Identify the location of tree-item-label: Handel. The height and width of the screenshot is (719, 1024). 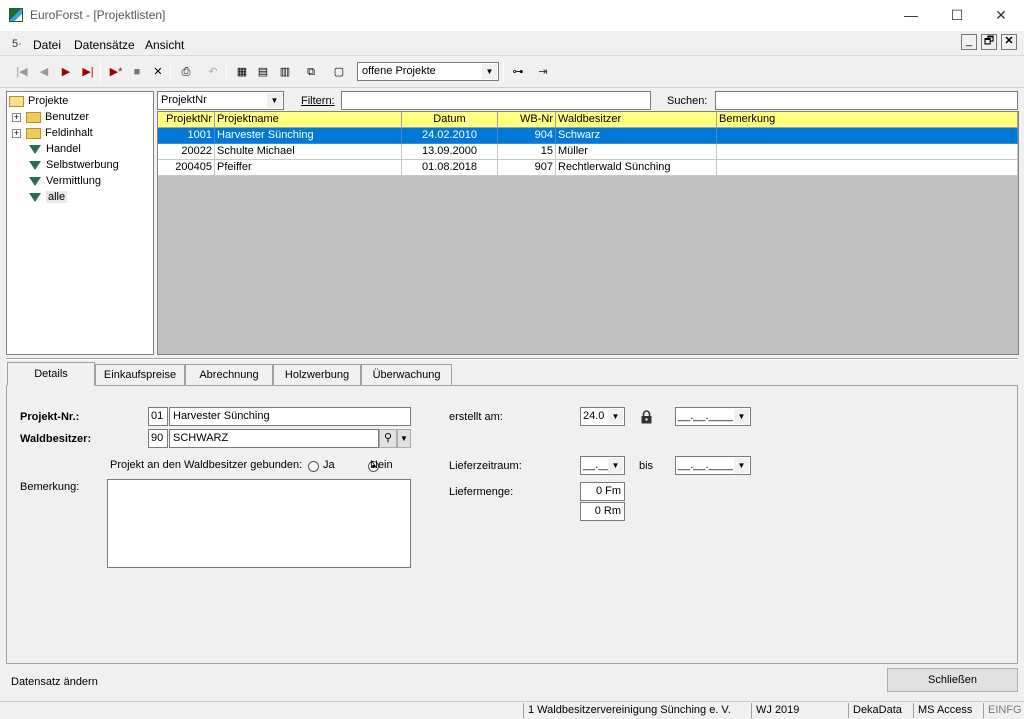
(63, 149).